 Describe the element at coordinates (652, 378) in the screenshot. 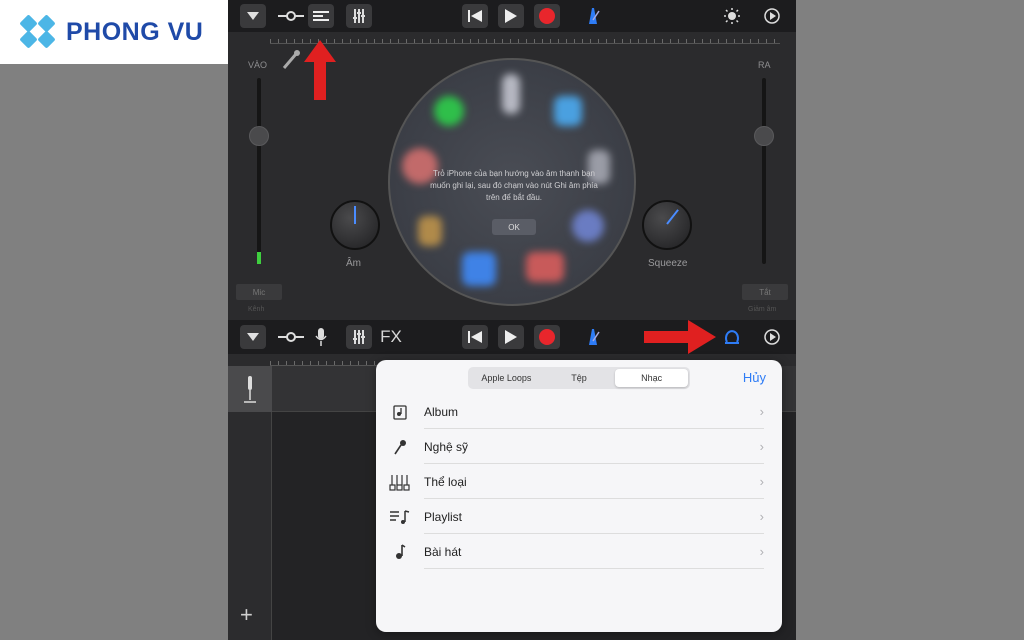

I see `tab-music: Nhạc` at that location.